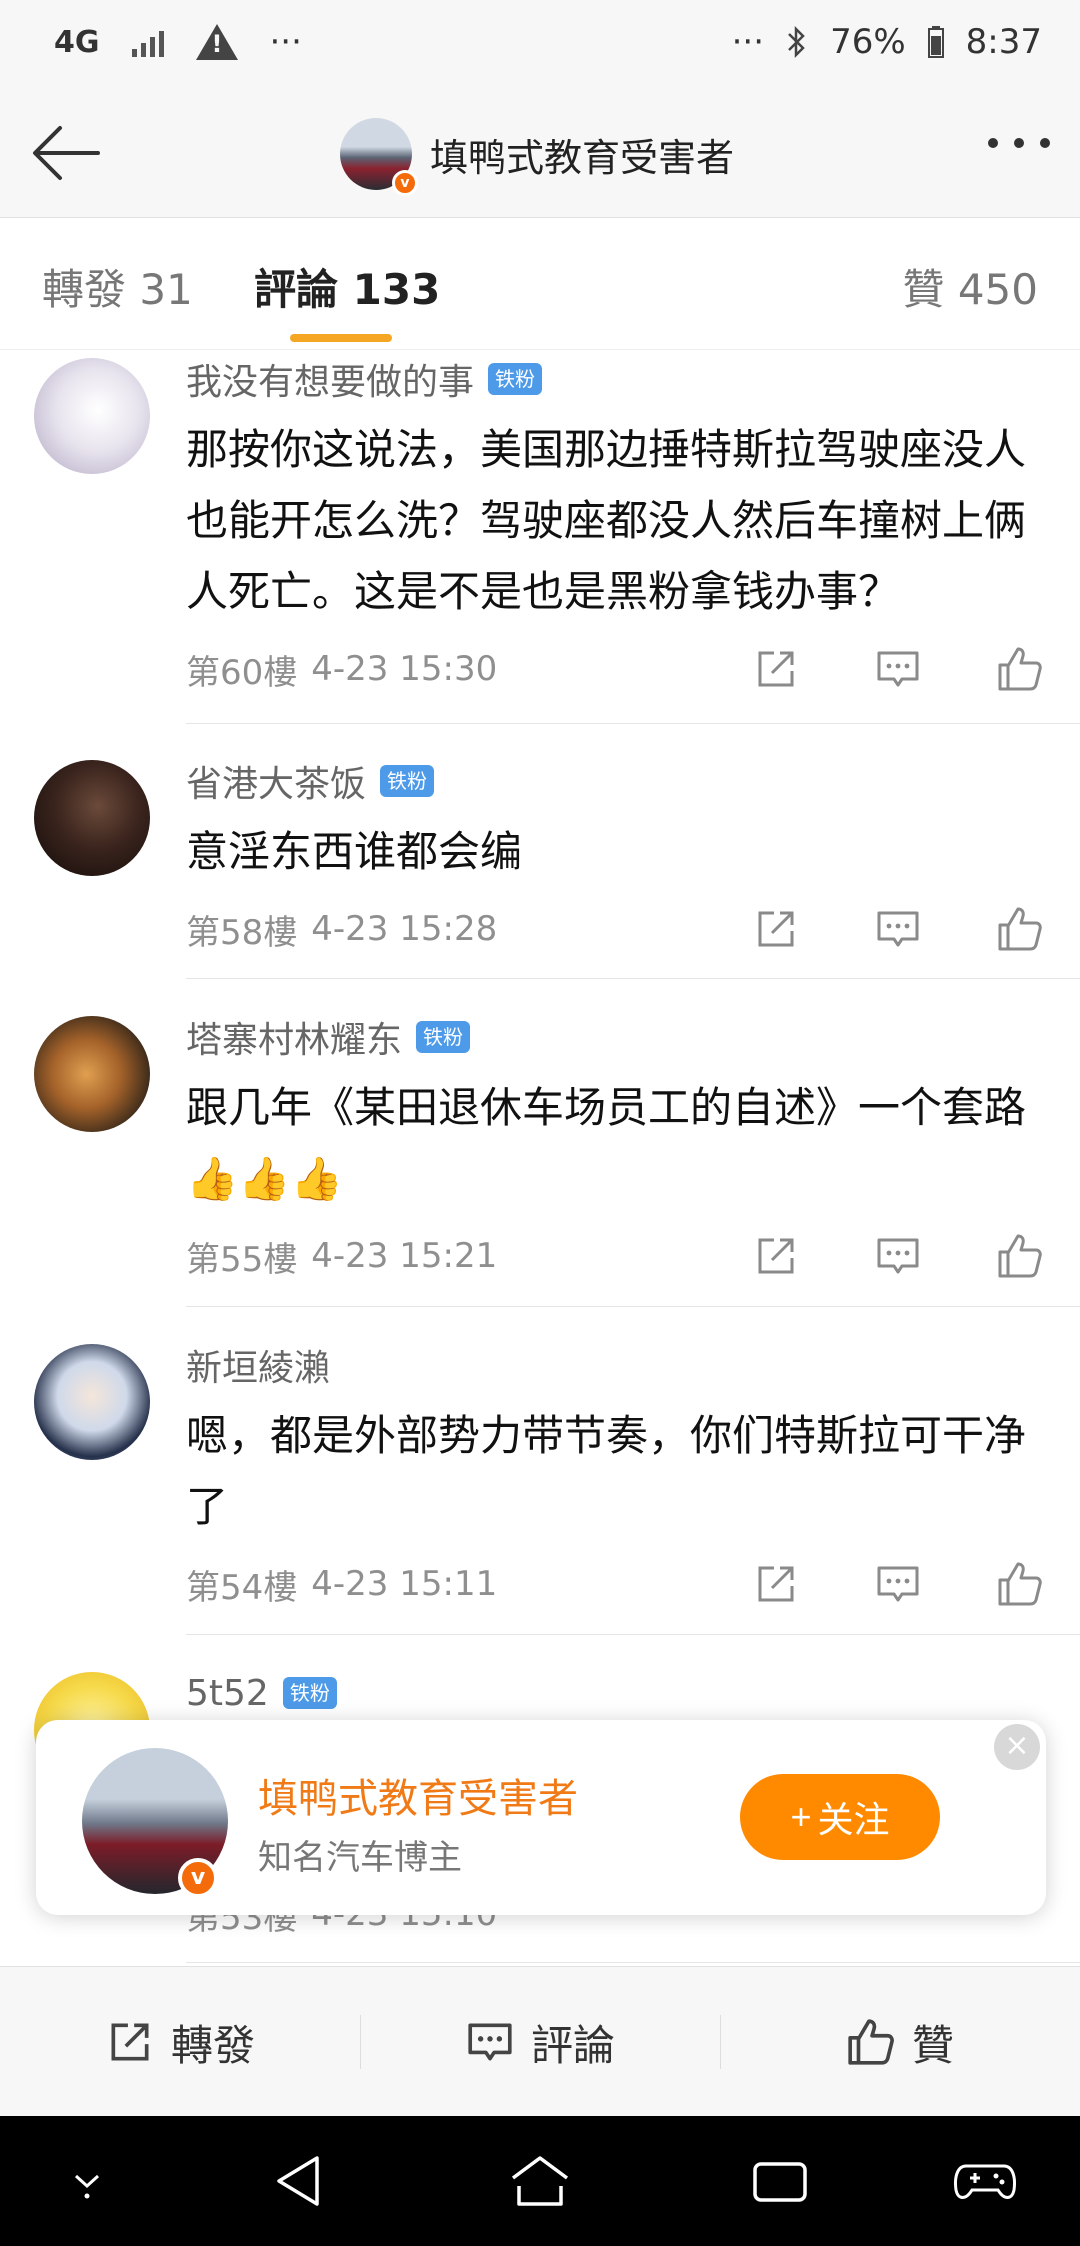 This screenshot has height=2246, width=1080. What do you see at coordinates (572, 2045) in the screenshot?
I see `comment-label: 評論` at bounding box center [572, 2045].